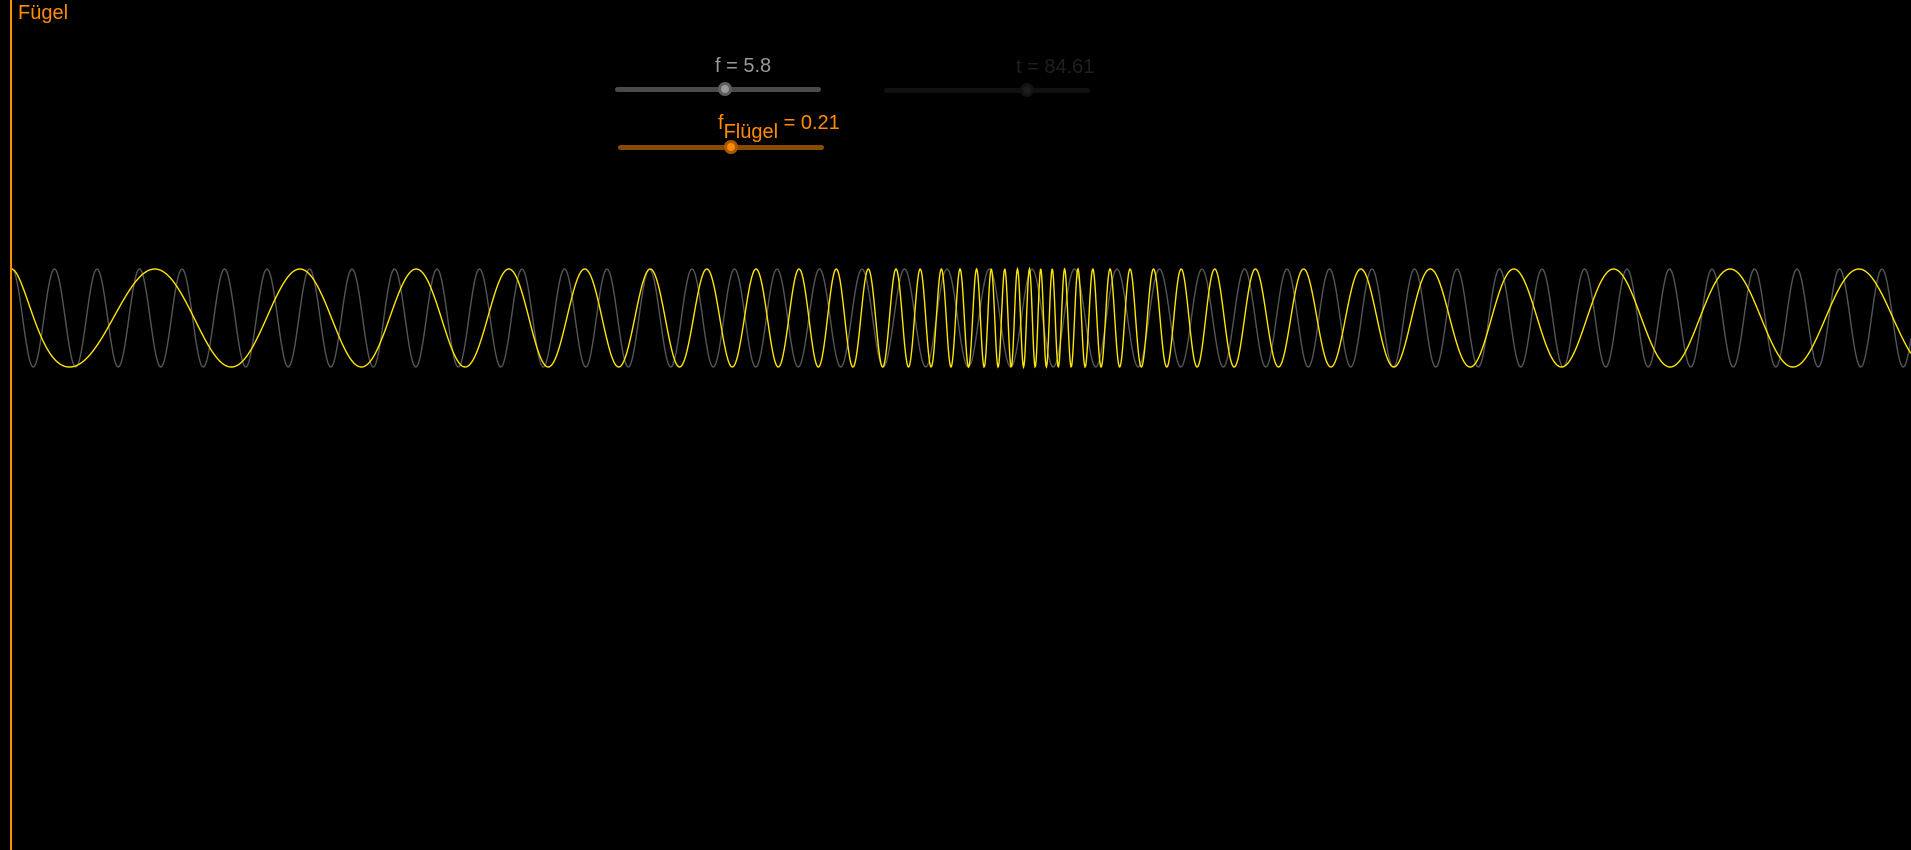 Image resolution: width=1911 pixels, height=850 pixels. Describe the element at coordinates (731, 147) in the screenshot. I see `wing-frequency-slider-handle` at that location.